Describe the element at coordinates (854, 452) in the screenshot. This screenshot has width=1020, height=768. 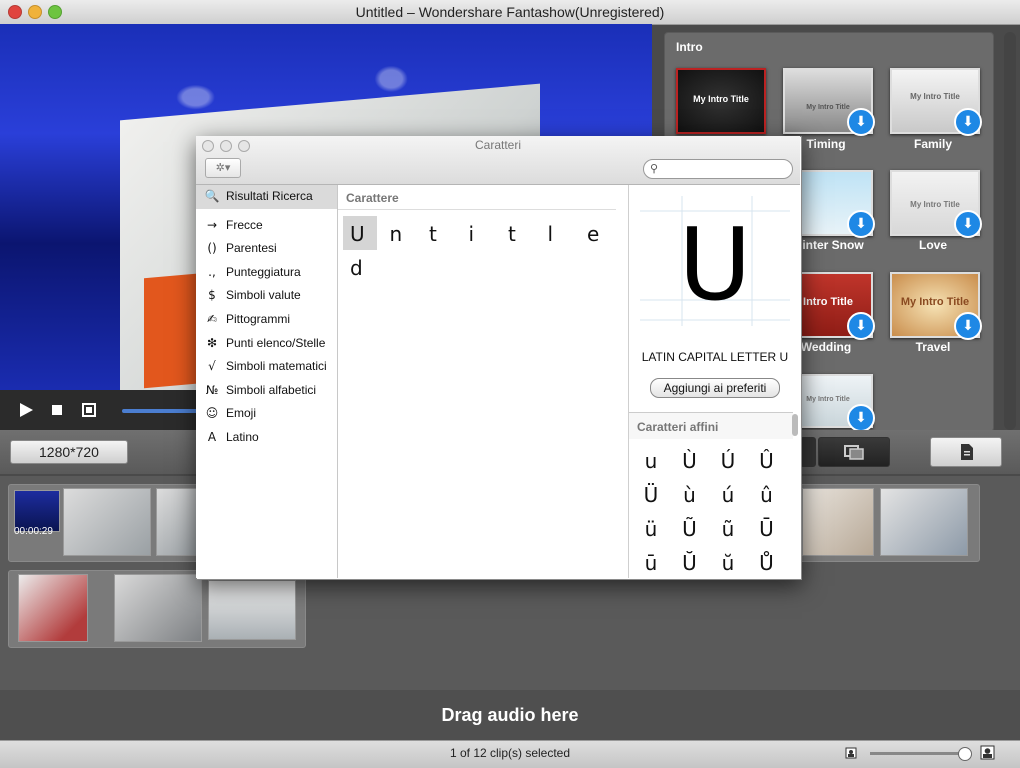
I see `export-button` at that location.